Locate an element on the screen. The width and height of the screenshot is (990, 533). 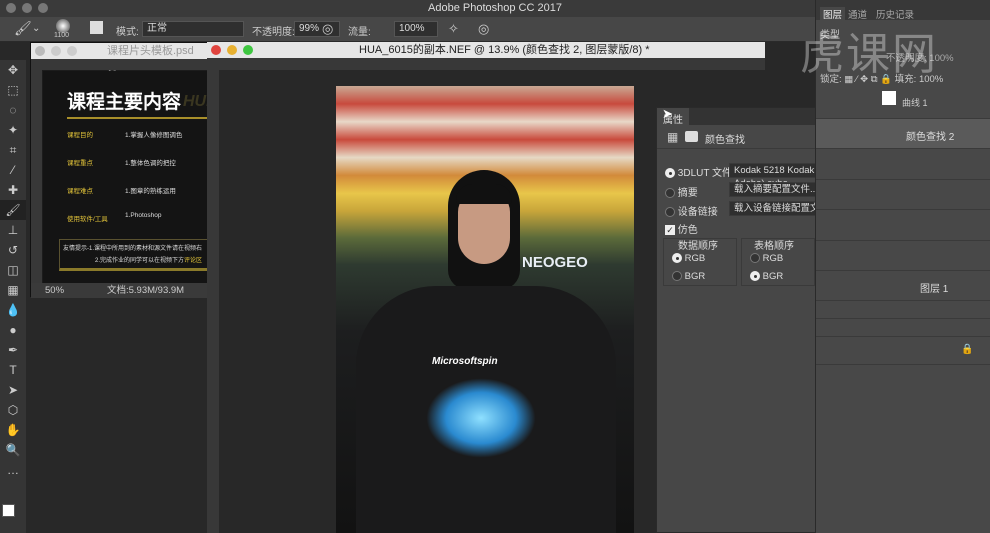
tab-history: 历史记录 is located at coordinates (895, 14).